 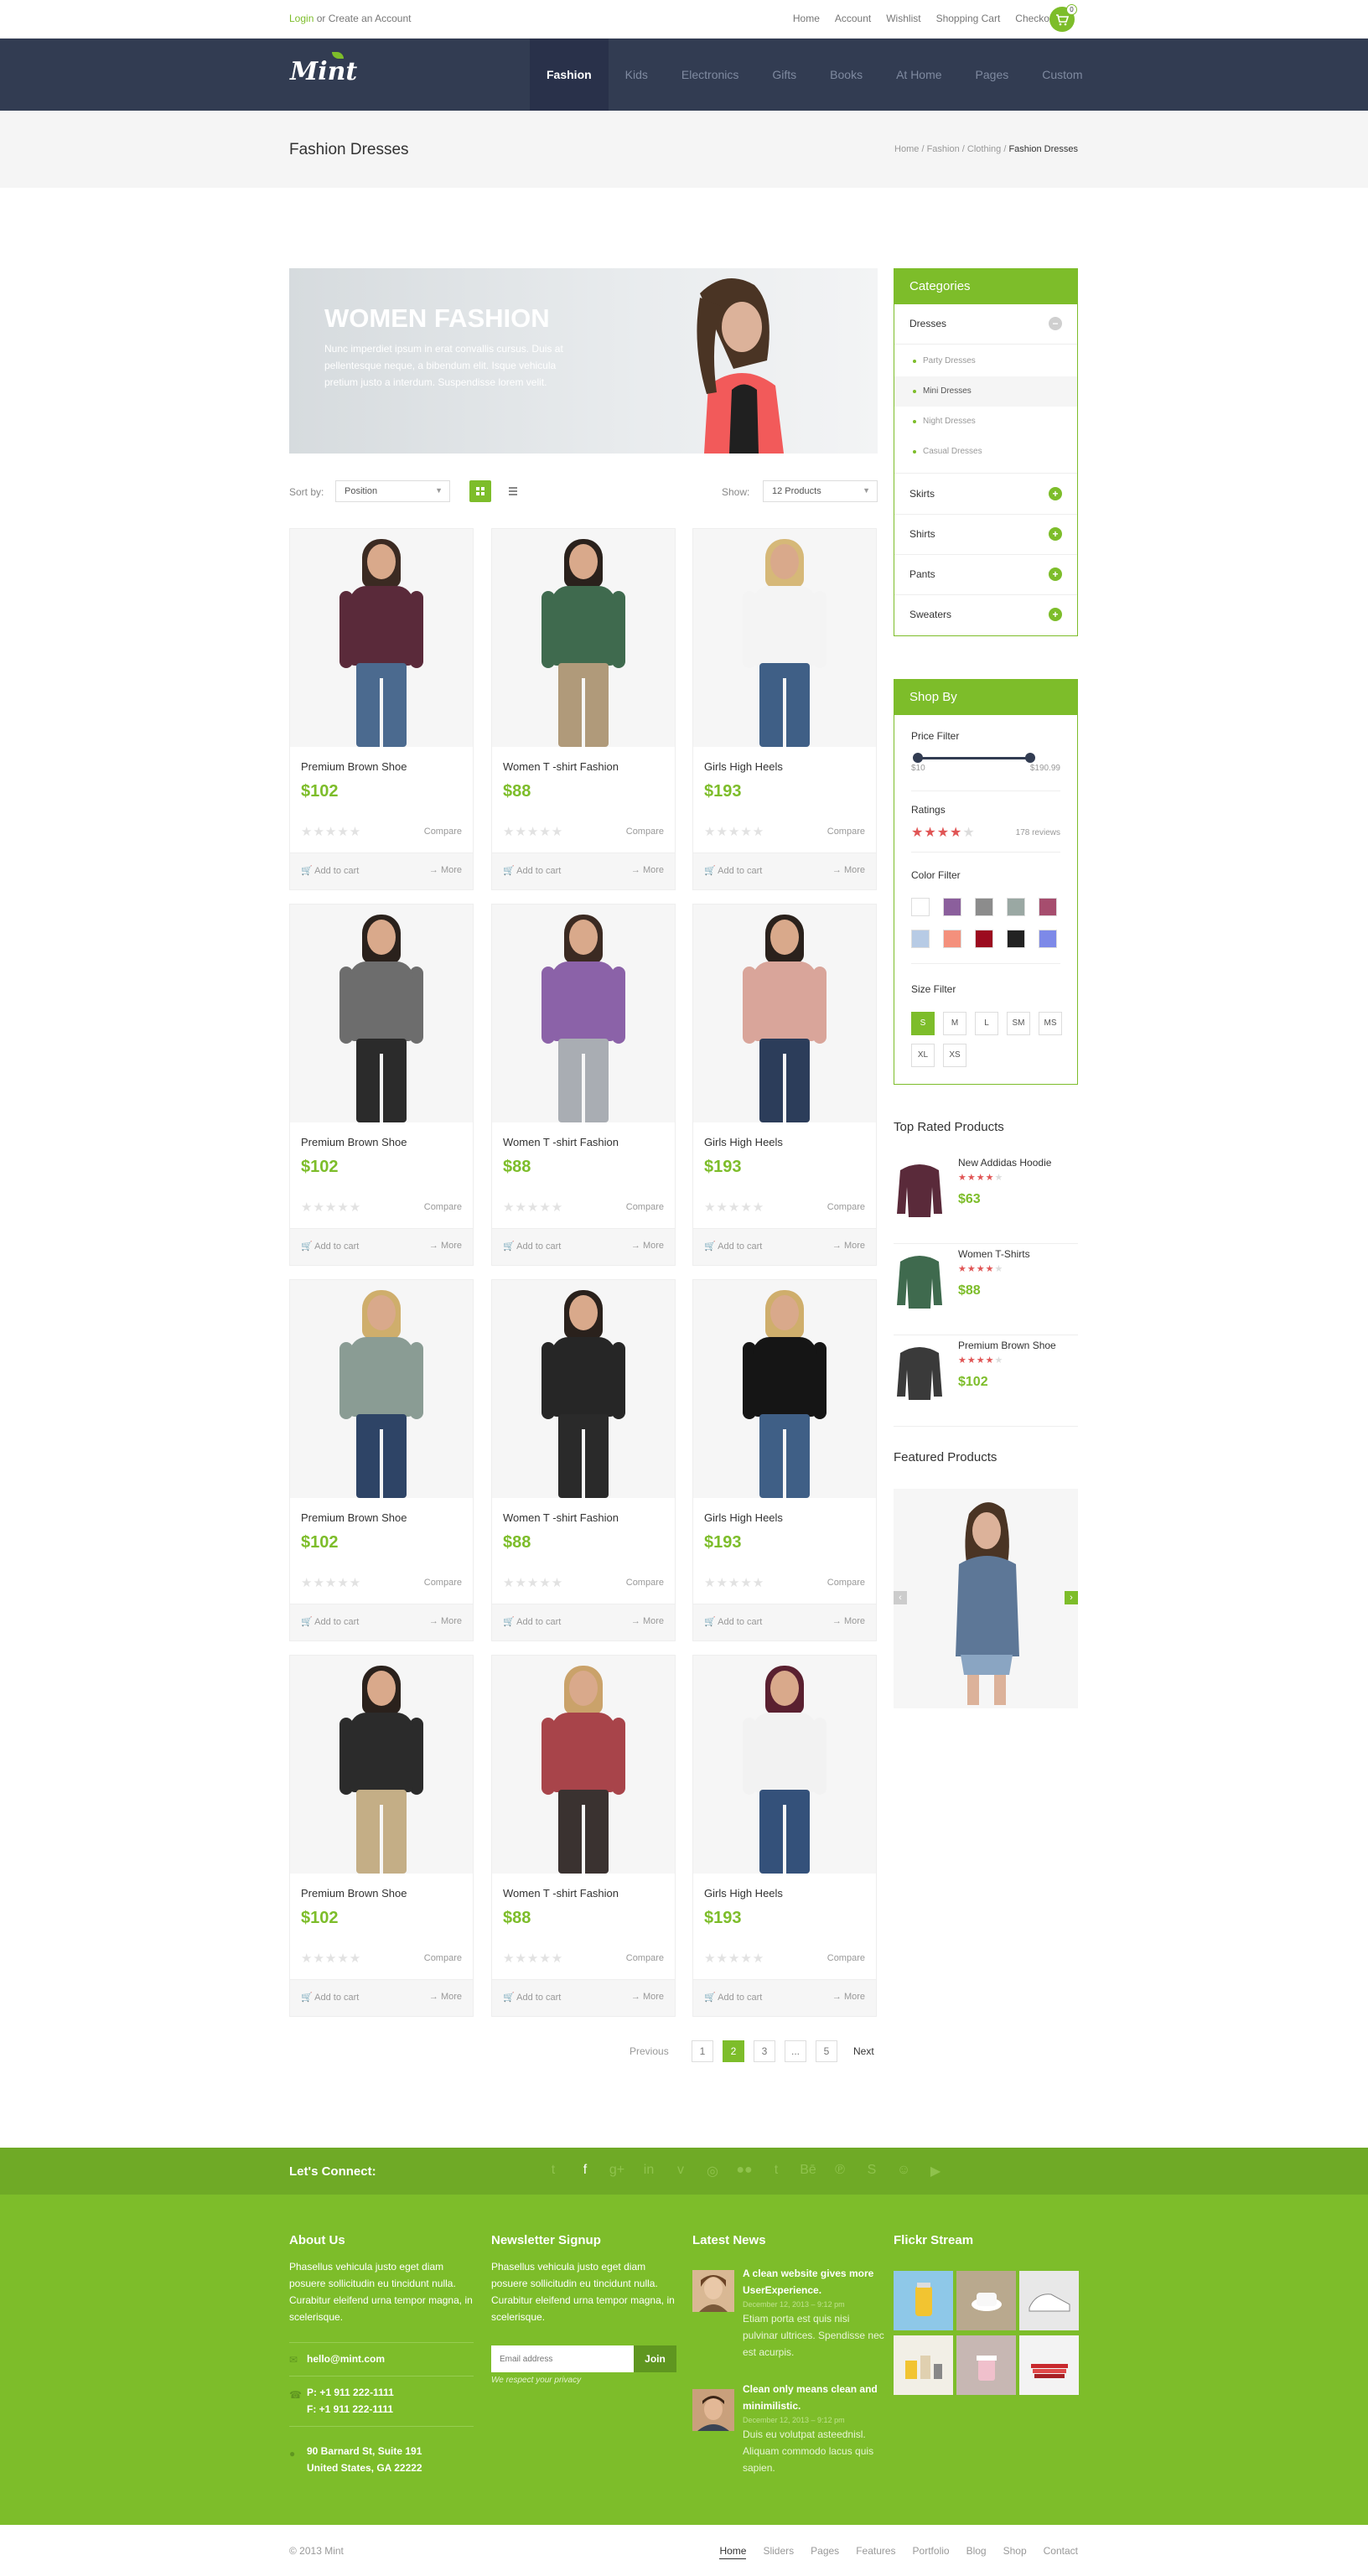 I want to click on nav-fashion: Fashion, so click(x=569, y=75).